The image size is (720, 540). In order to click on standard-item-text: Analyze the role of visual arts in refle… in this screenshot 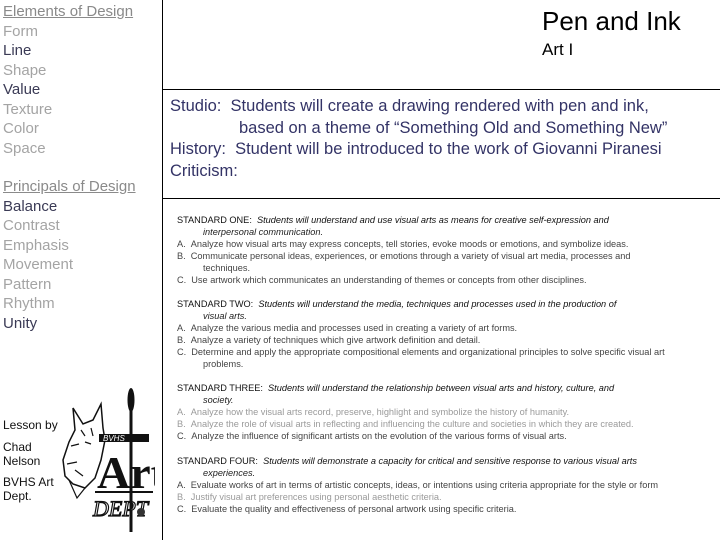, I will do `click(412, 424)`.